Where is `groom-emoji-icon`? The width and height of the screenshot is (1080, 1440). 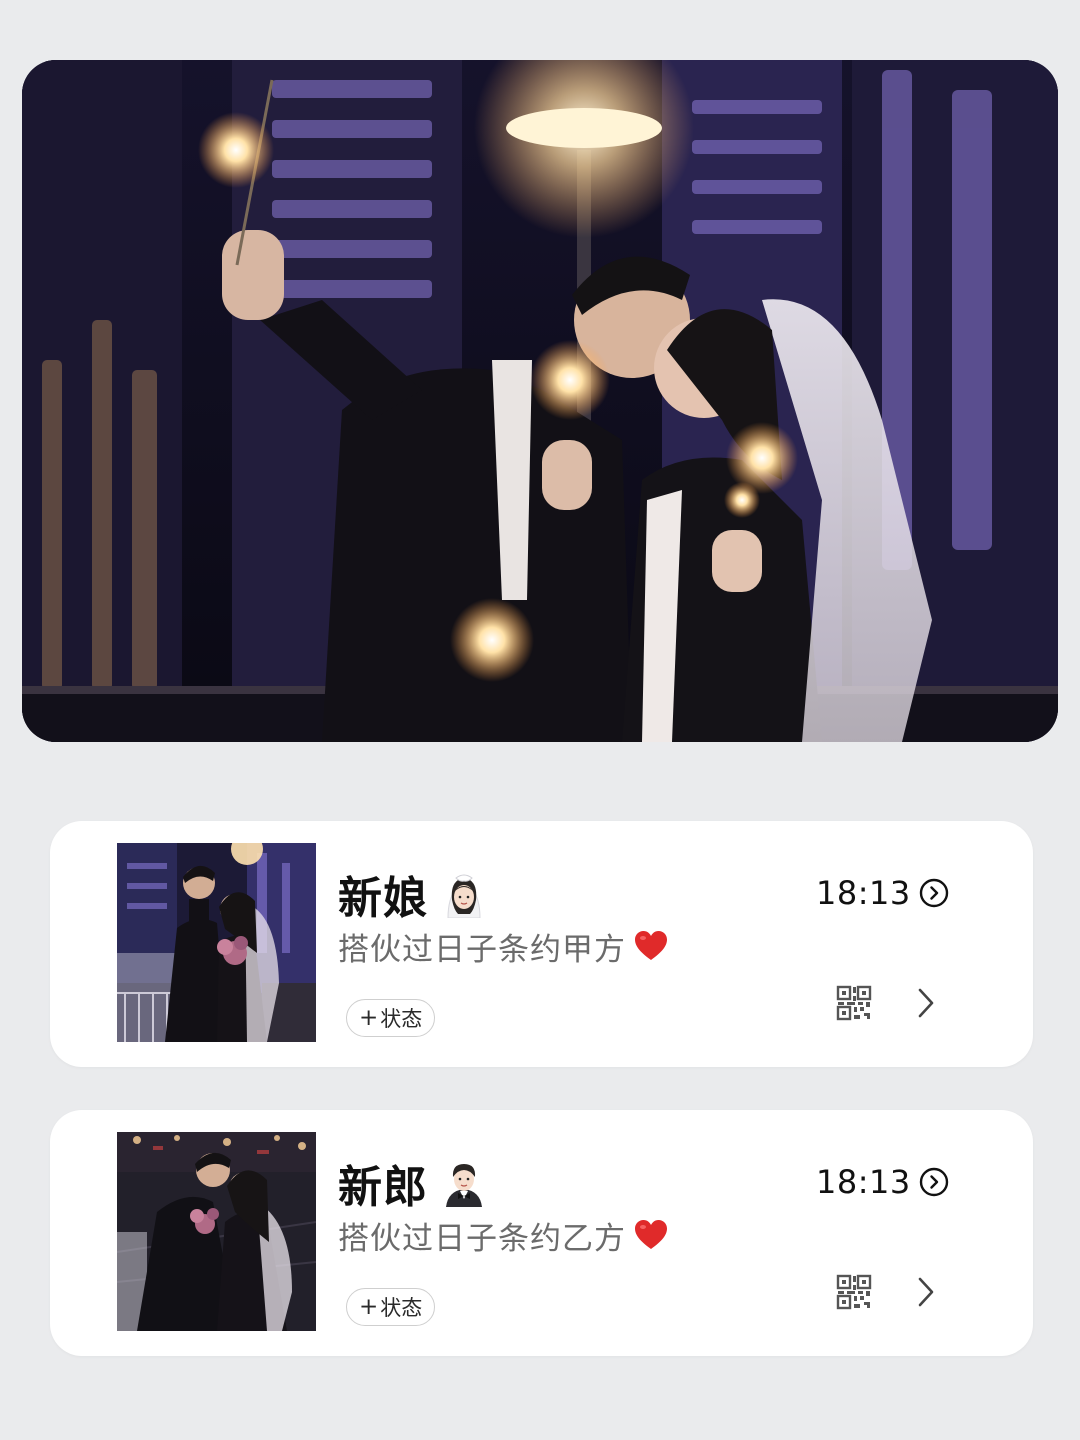
groom-emoji-icon is located at coordinates (464, 1185).